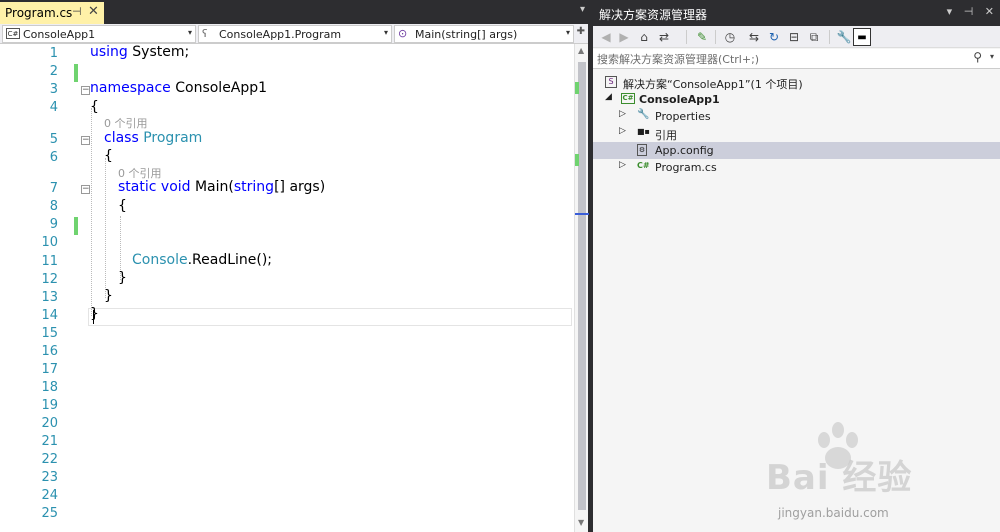 This screenshot has width=1000, height=532. Describe the element at coordinates (611, 82) in the screenshot. I see `solution-icon: S` at that location.